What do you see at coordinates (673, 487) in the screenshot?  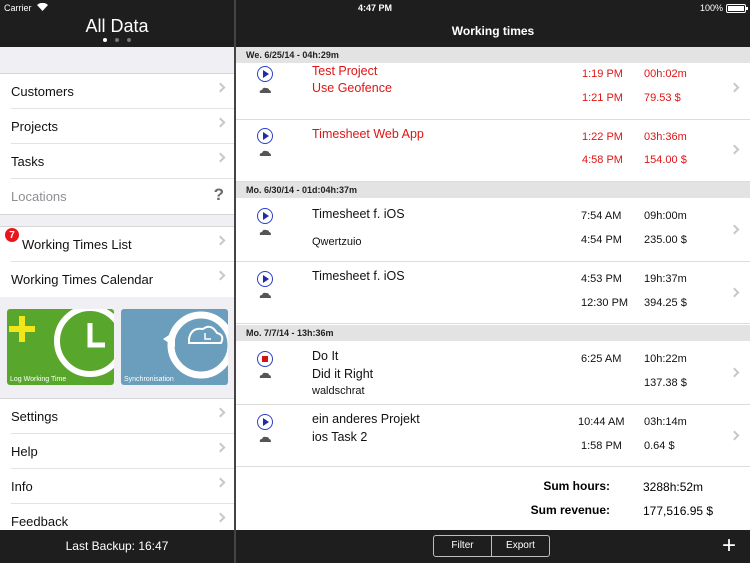 I see `sum-hours-value: 3288h:52m` at bounding box center [673, 487].